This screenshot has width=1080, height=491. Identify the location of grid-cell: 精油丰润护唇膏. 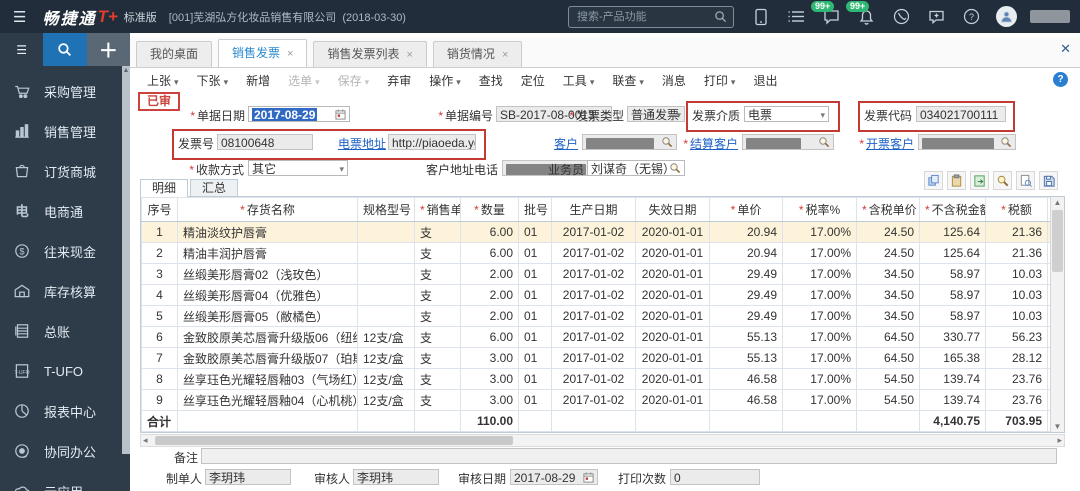
(267, 253).